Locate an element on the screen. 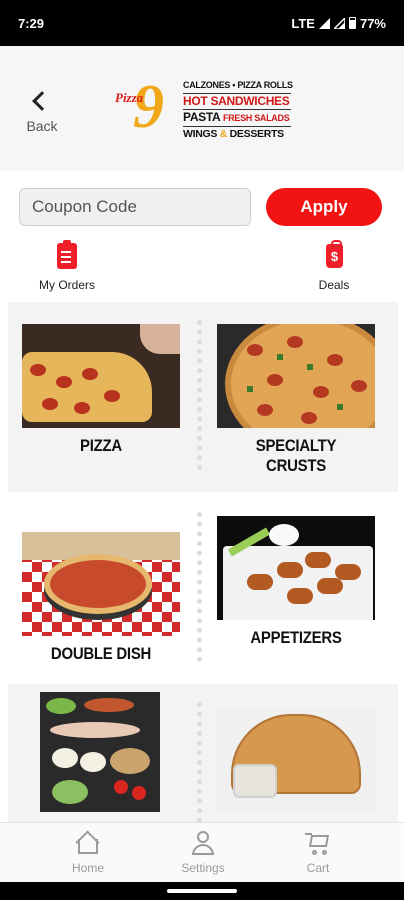 This screenshot has height=900, width=404. category-tile-appetizers: APPETIZERS is located at coordinates (296, 582).